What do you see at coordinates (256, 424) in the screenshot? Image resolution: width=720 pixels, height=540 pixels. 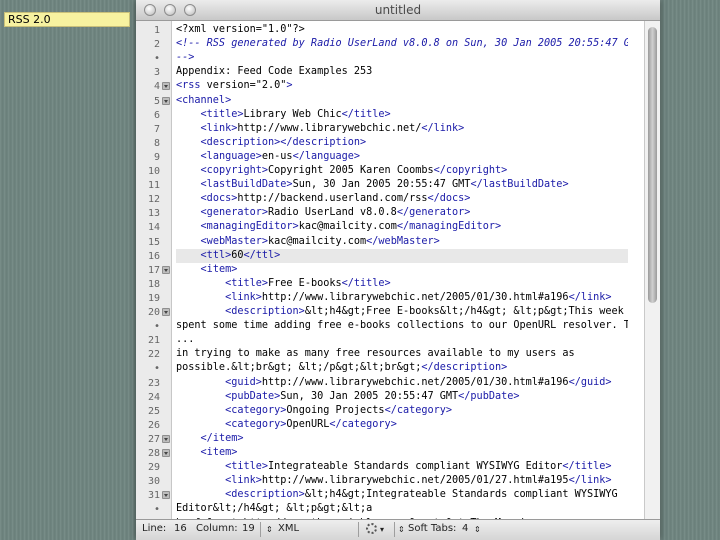 I see `xml-tag: <category>` at bounding box center [256, 424].